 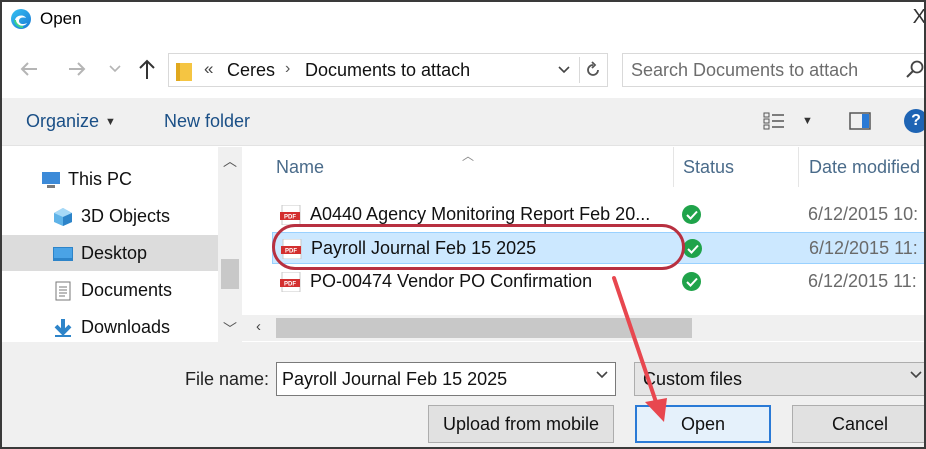 I want to click on file-name-combobox, so click(x=446, y=379).